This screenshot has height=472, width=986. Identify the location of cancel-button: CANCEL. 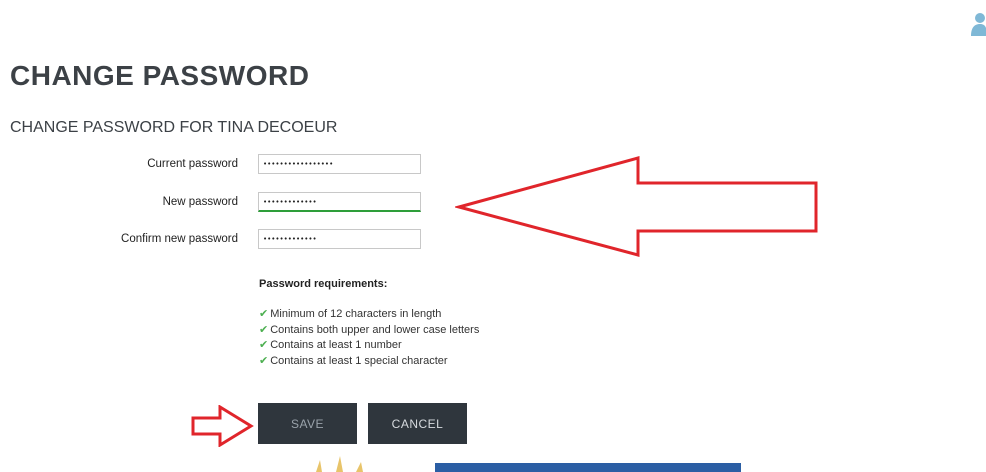
(417, 423).